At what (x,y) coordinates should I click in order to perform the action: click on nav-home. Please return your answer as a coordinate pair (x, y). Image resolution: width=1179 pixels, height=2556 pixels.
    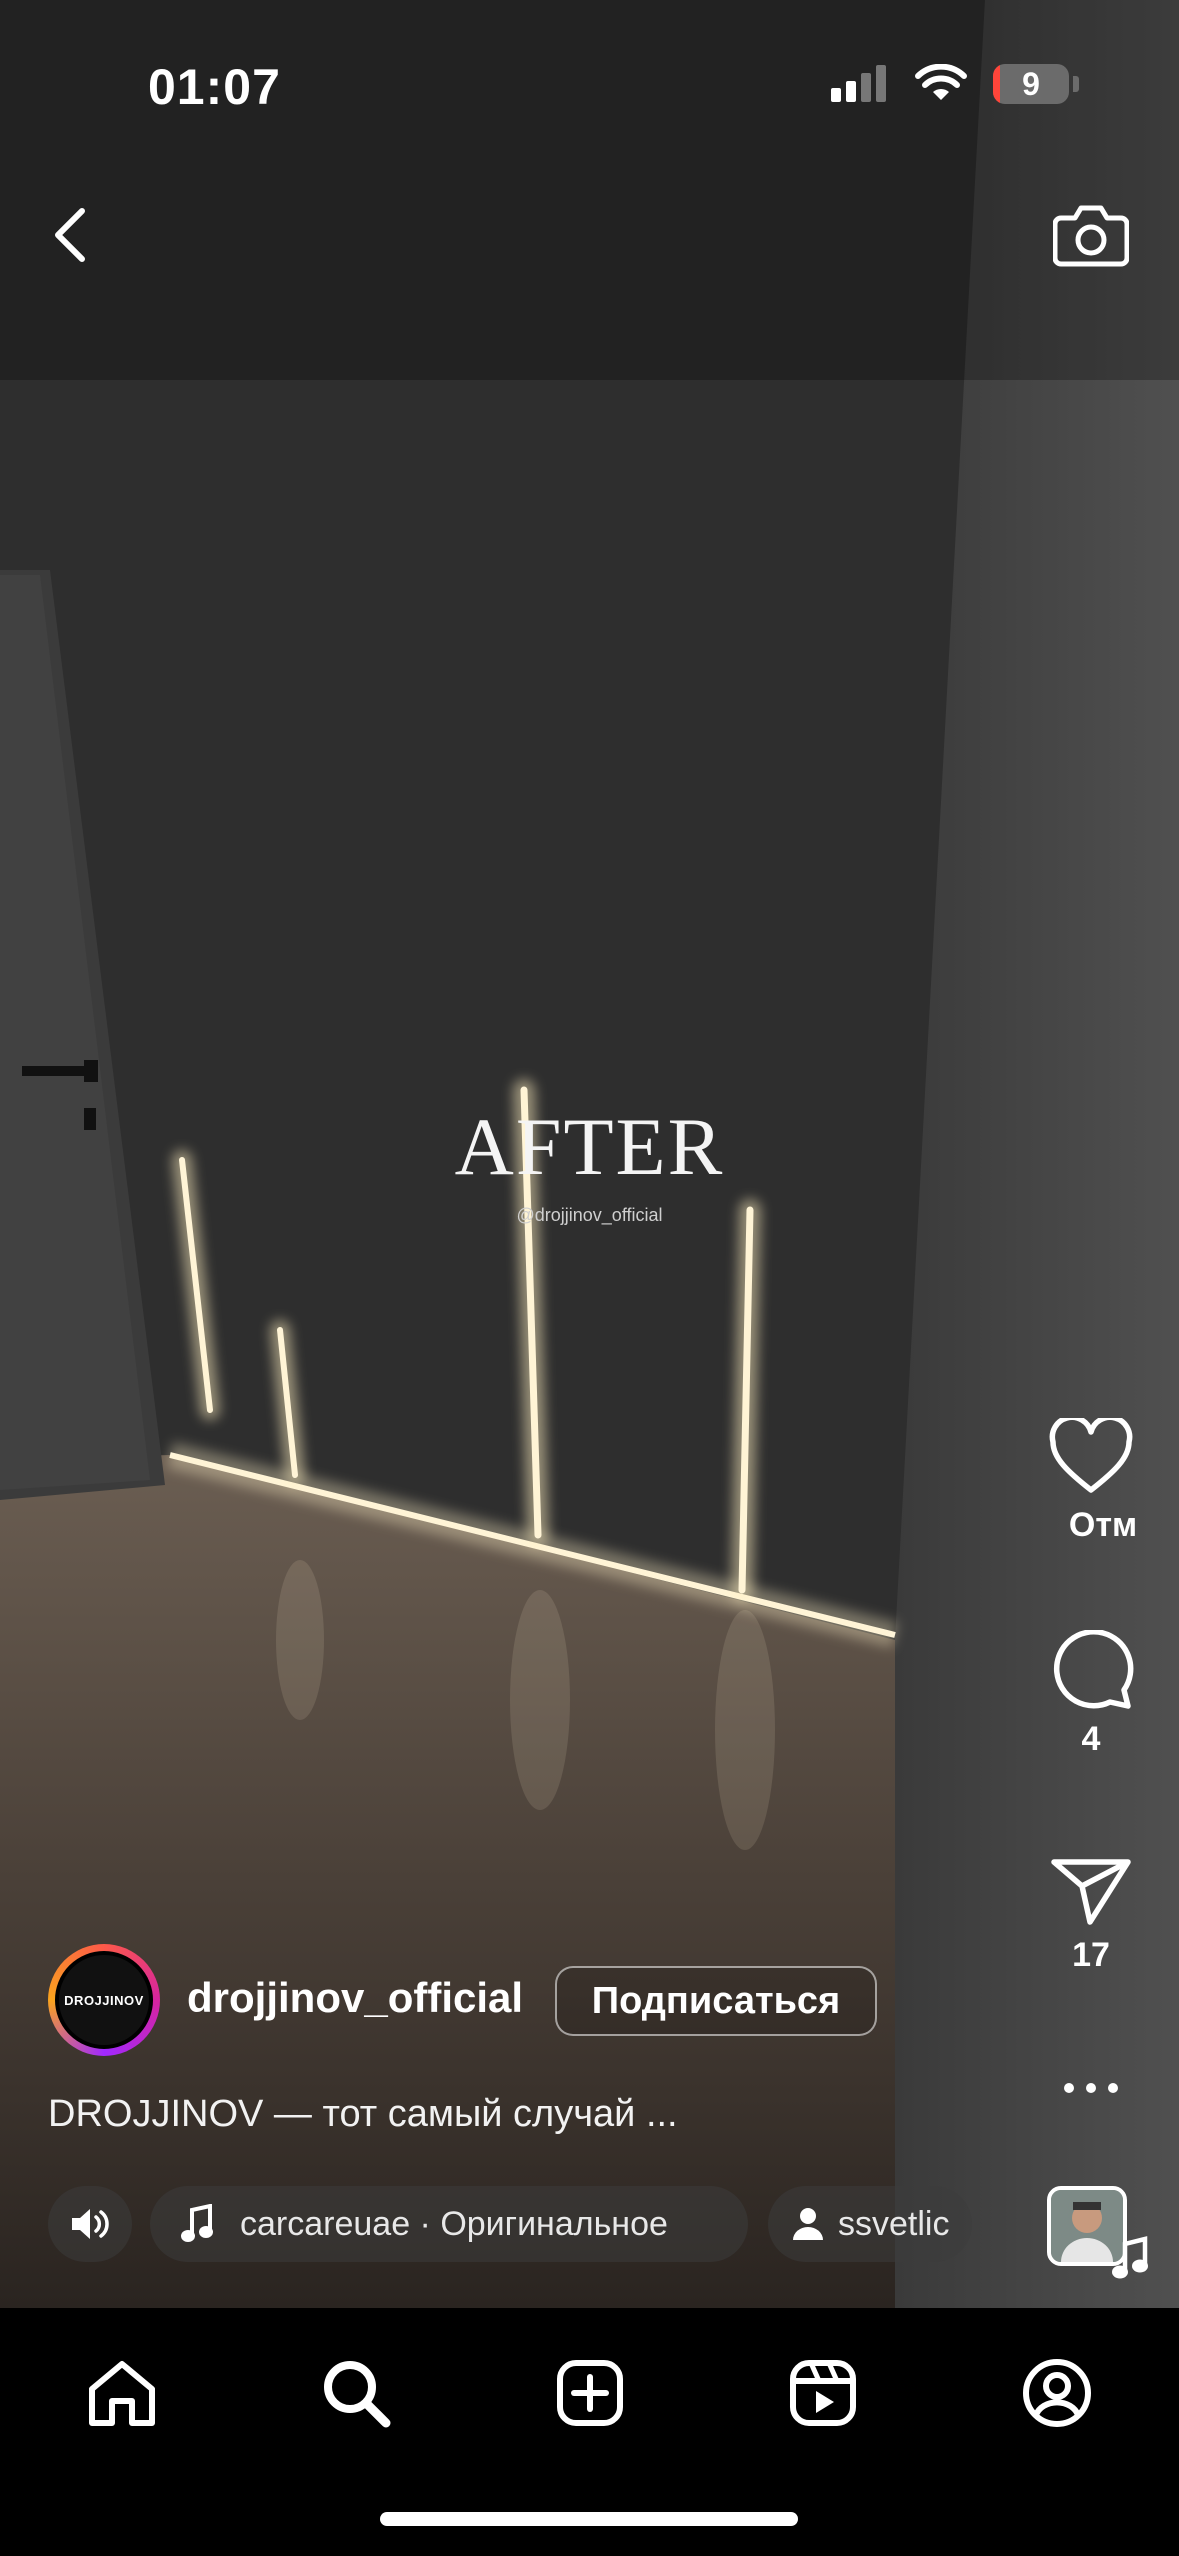
    Looking at the image, I should click on (122, 2393).